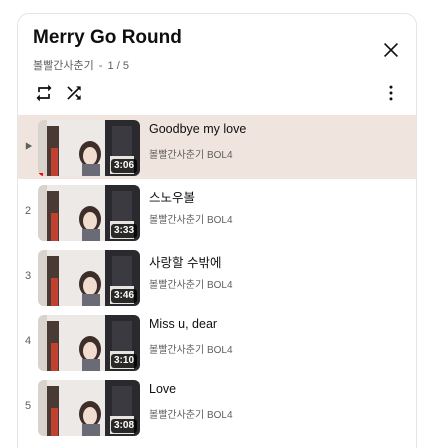 This screenshot has height=448, width=429. What do you see at coordinates (107, 38) in the screenshot?
I see `playlist-title: Merry Go Round` at bounding box center [107, 38].